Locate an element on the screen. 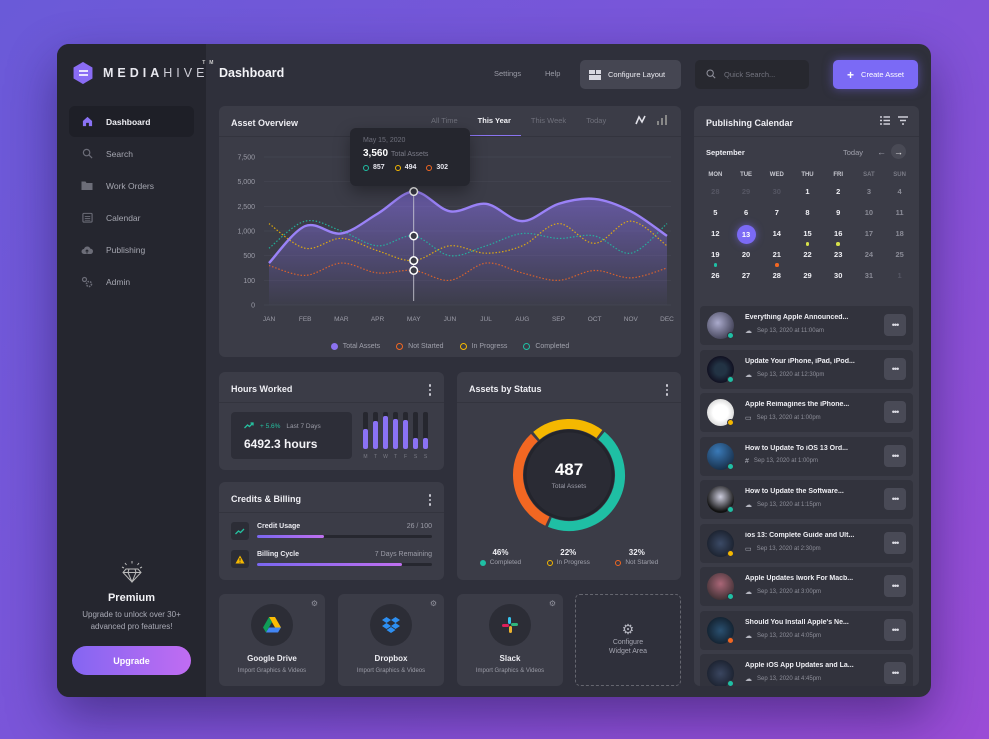 The height and width of the screenshot is (739, 989). calendar-day: 2 is located at coordinates (838, 192).